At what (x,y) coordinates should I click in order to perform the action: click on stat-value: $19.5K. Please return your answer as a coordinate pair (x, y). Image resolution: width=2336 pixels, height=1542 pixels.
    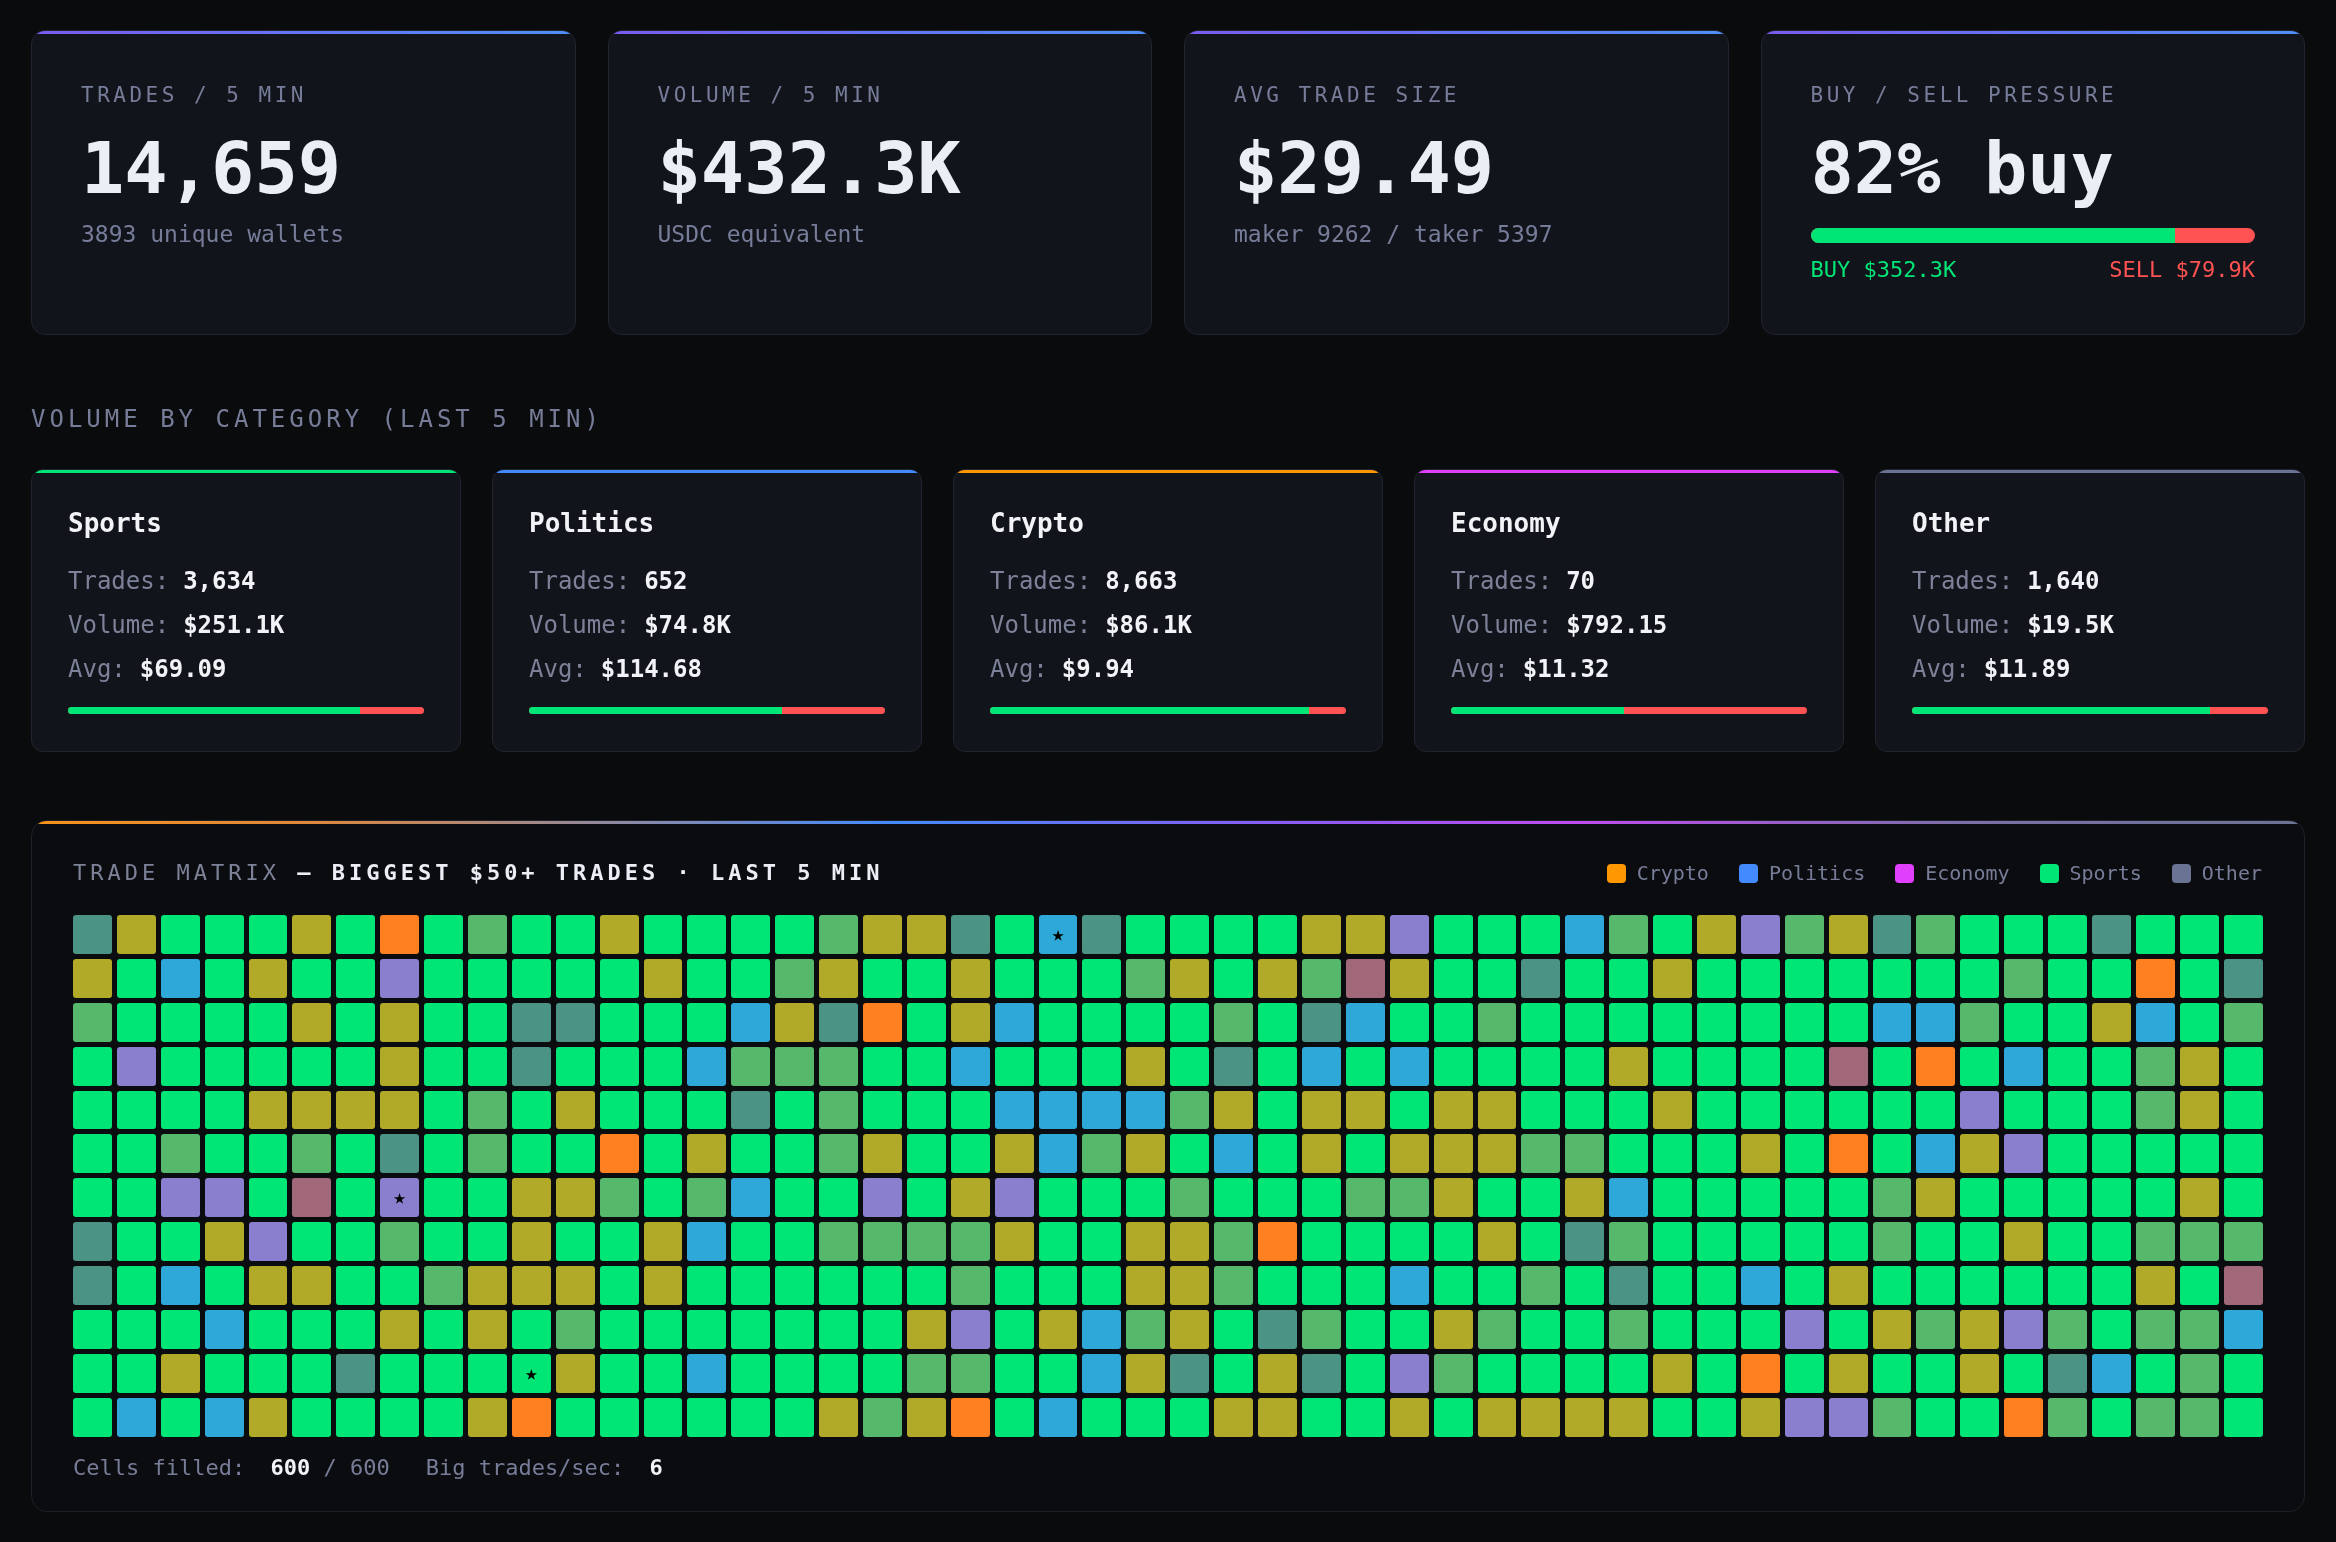
    Looking at the image, I should click on (2070, 625).